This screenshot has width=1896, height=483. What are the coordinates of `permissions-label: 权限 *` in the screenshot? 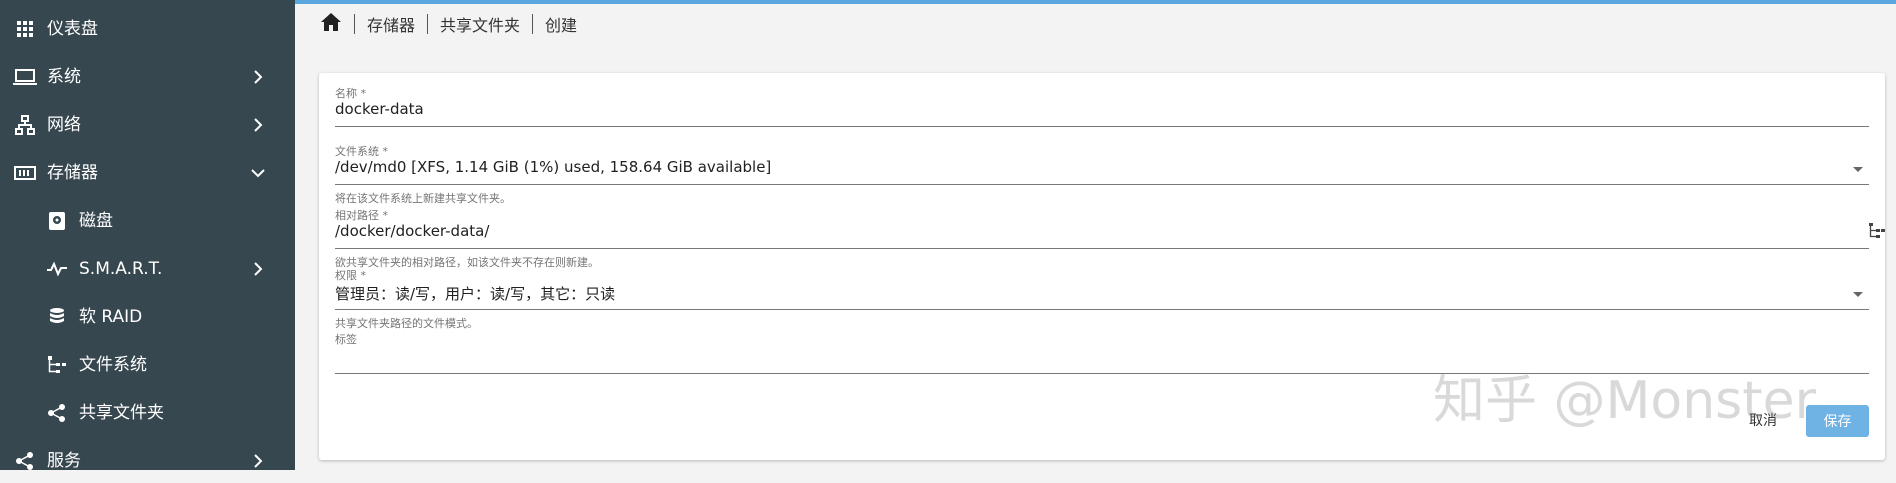 It's located at (350, 275).